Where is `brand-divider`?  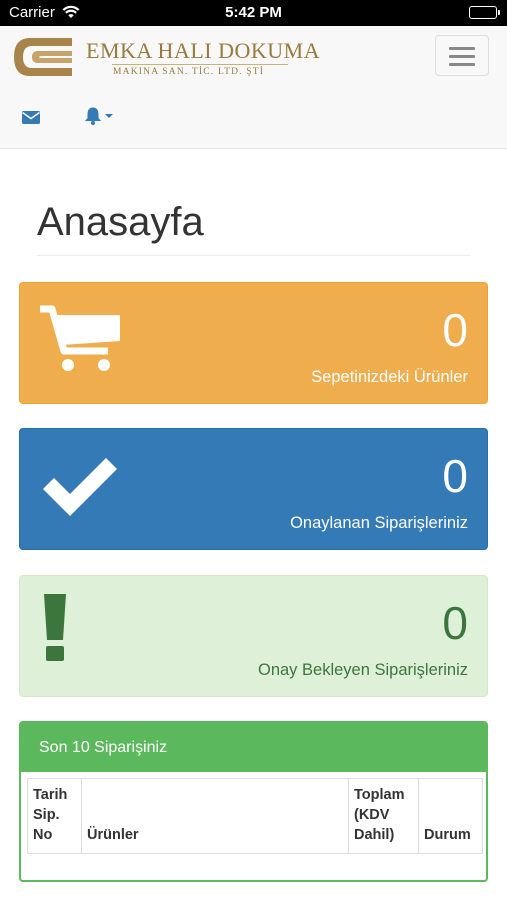
brand-divider is located at coordinates (200, 64).